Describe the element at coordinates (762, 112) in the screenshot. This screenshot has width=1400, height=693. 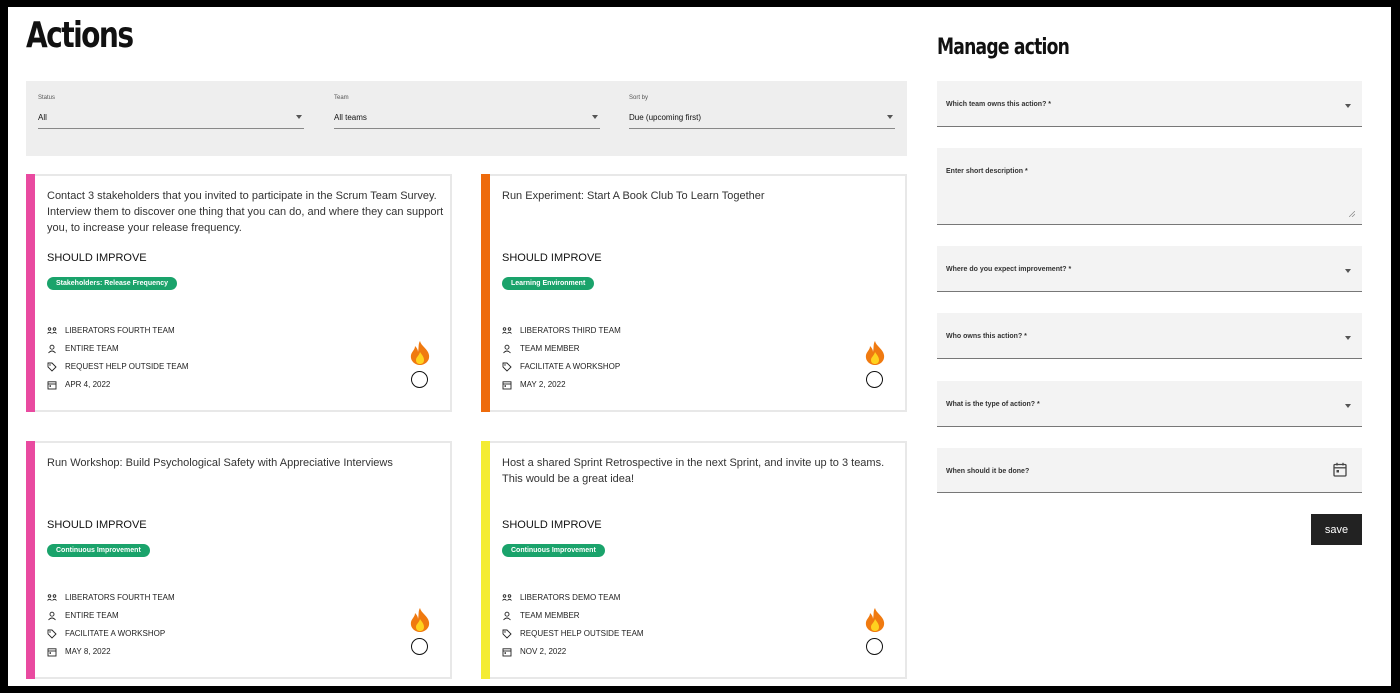
I see `sort-filter: Sort by Due (upcoming first)` at that location.